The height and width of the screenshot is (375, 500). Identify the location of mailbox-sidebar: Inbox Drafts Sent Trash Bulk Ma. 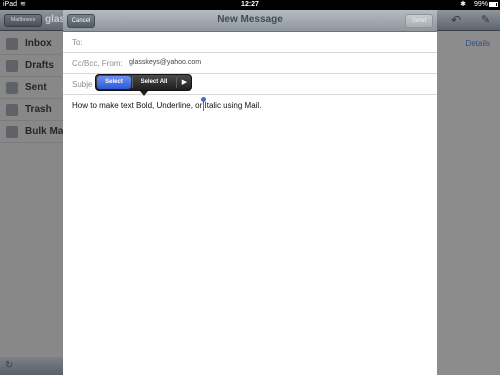
(35, 194).